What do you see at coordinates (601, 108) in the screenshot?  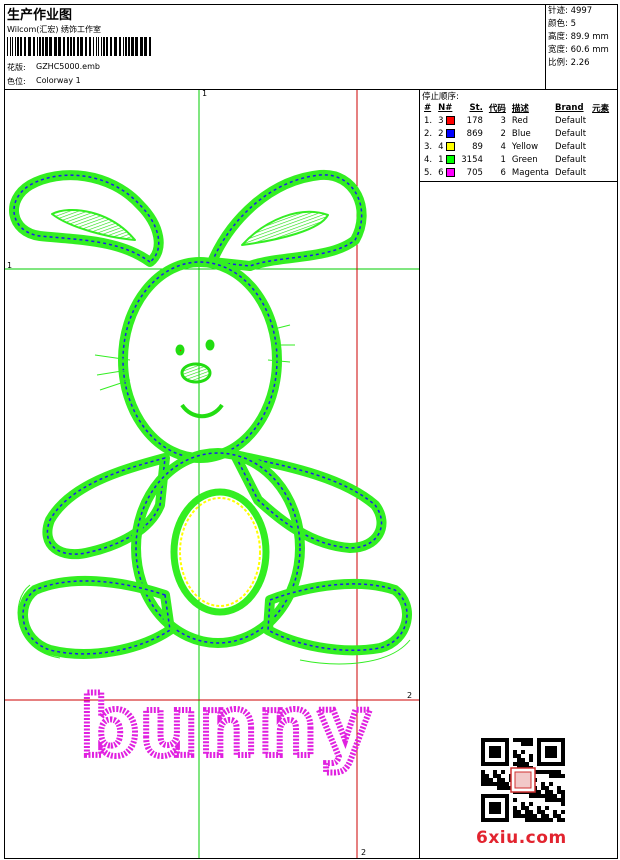 I see `col-element: 元素` at bounding box center [601, 108].